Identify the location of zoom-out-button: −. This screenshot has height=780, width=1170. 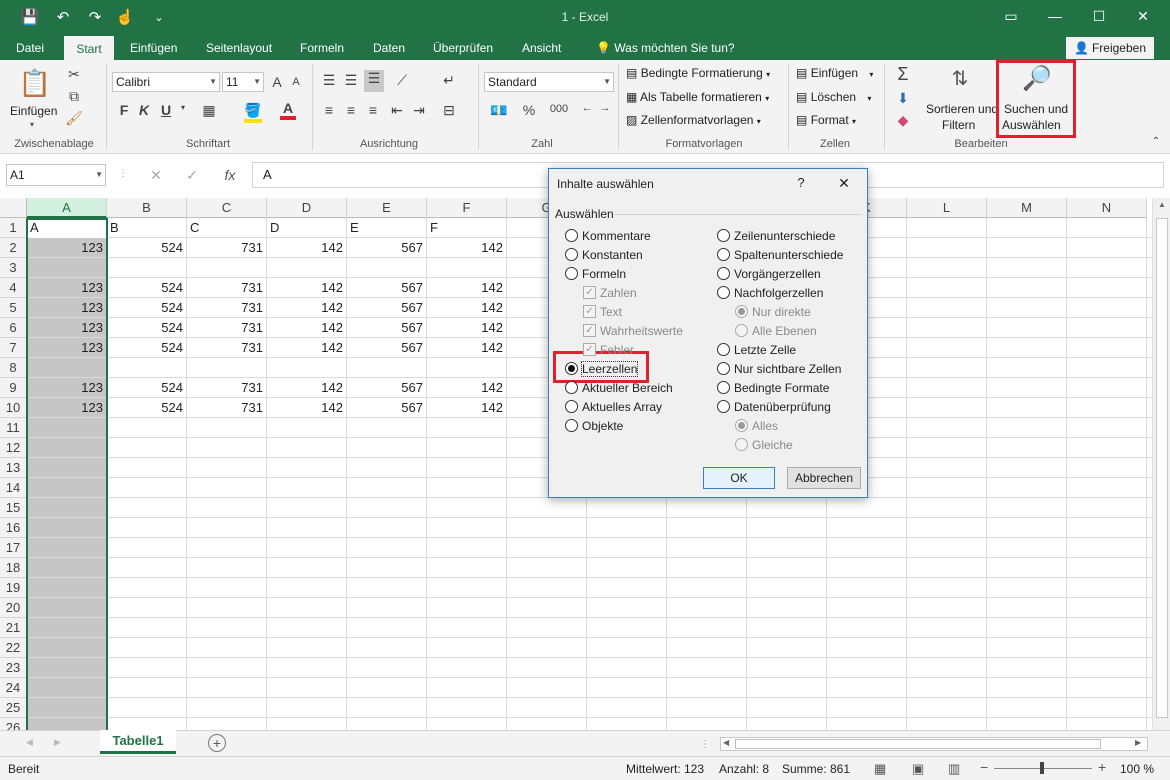
(984, 767).